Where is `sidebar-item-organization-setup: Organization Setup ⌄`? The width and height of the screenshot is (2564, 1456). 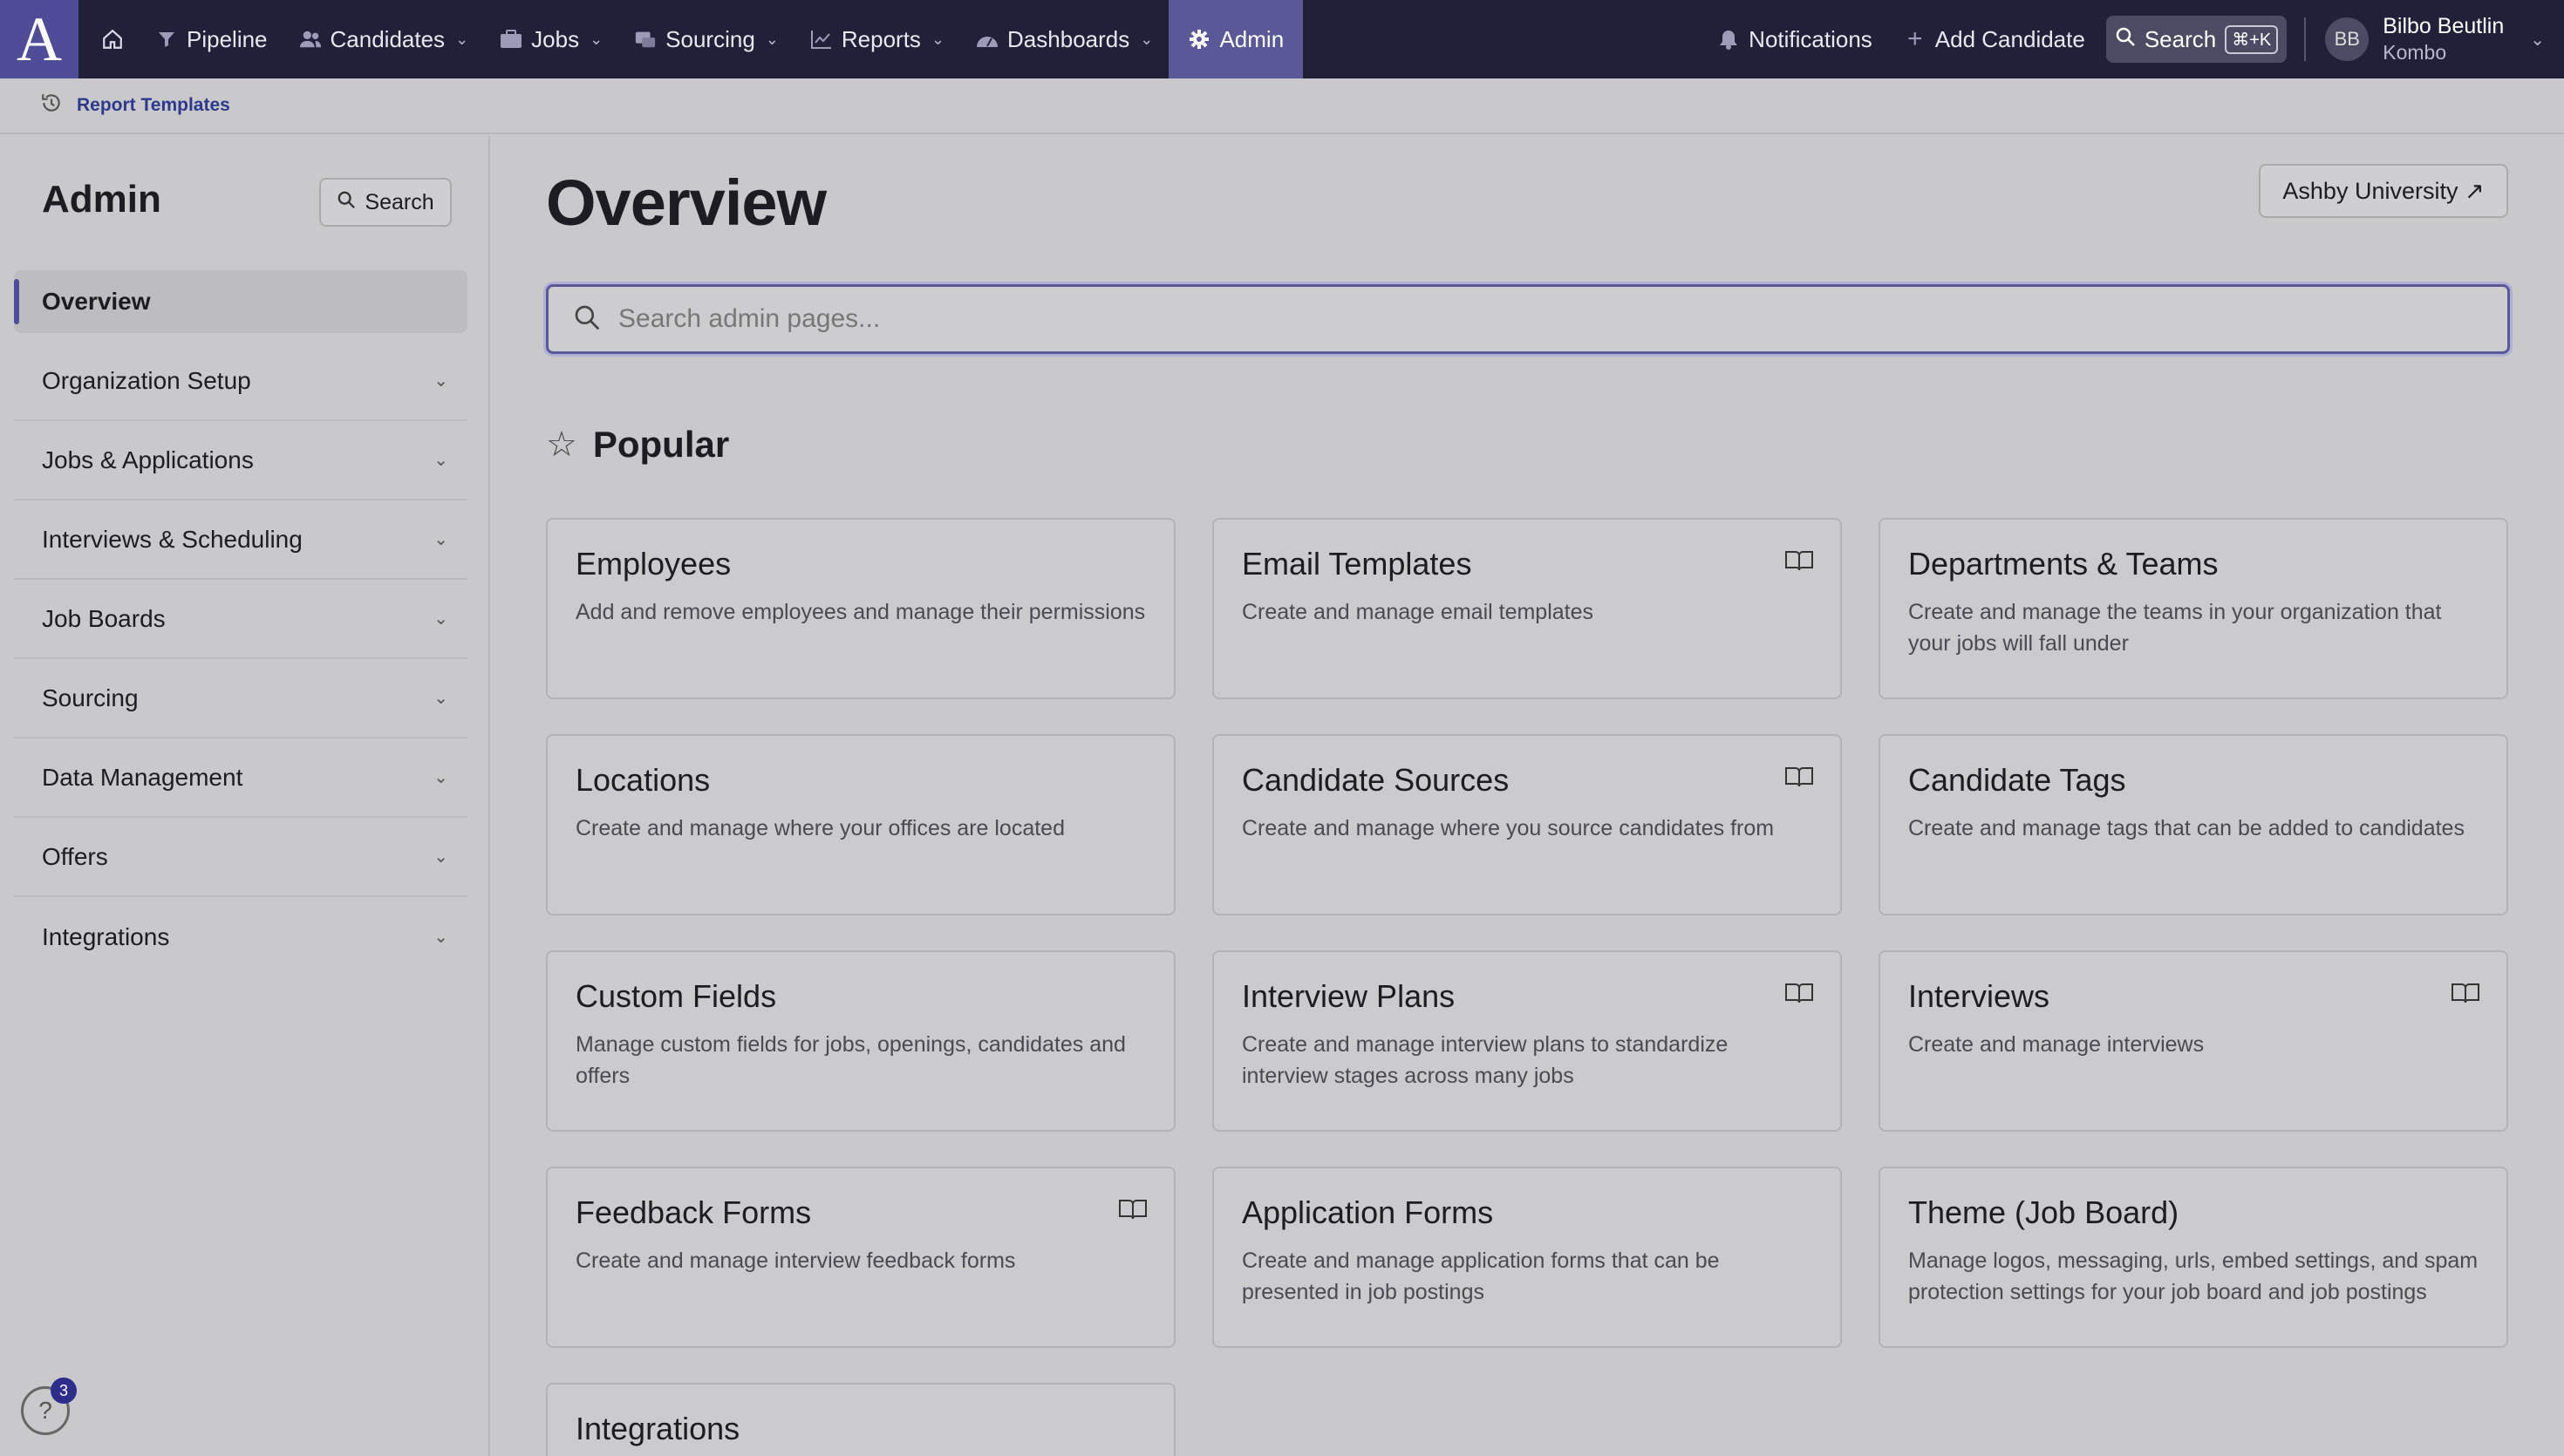 sidebar-item-organization-setup: Organization Setup ⌄ is located at coordinates (240, 381).